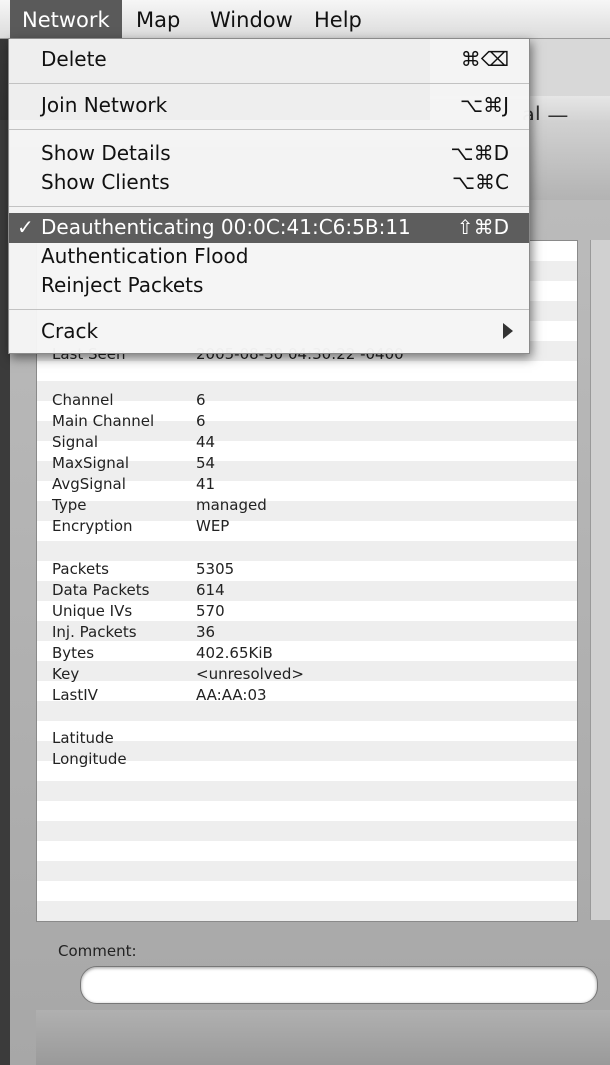 This screenshot has width=610, height=1065. What do you see at coordinates (338, 19) in the screenshot?
I see `menu-help: Help` at bounding box center [338, 19].